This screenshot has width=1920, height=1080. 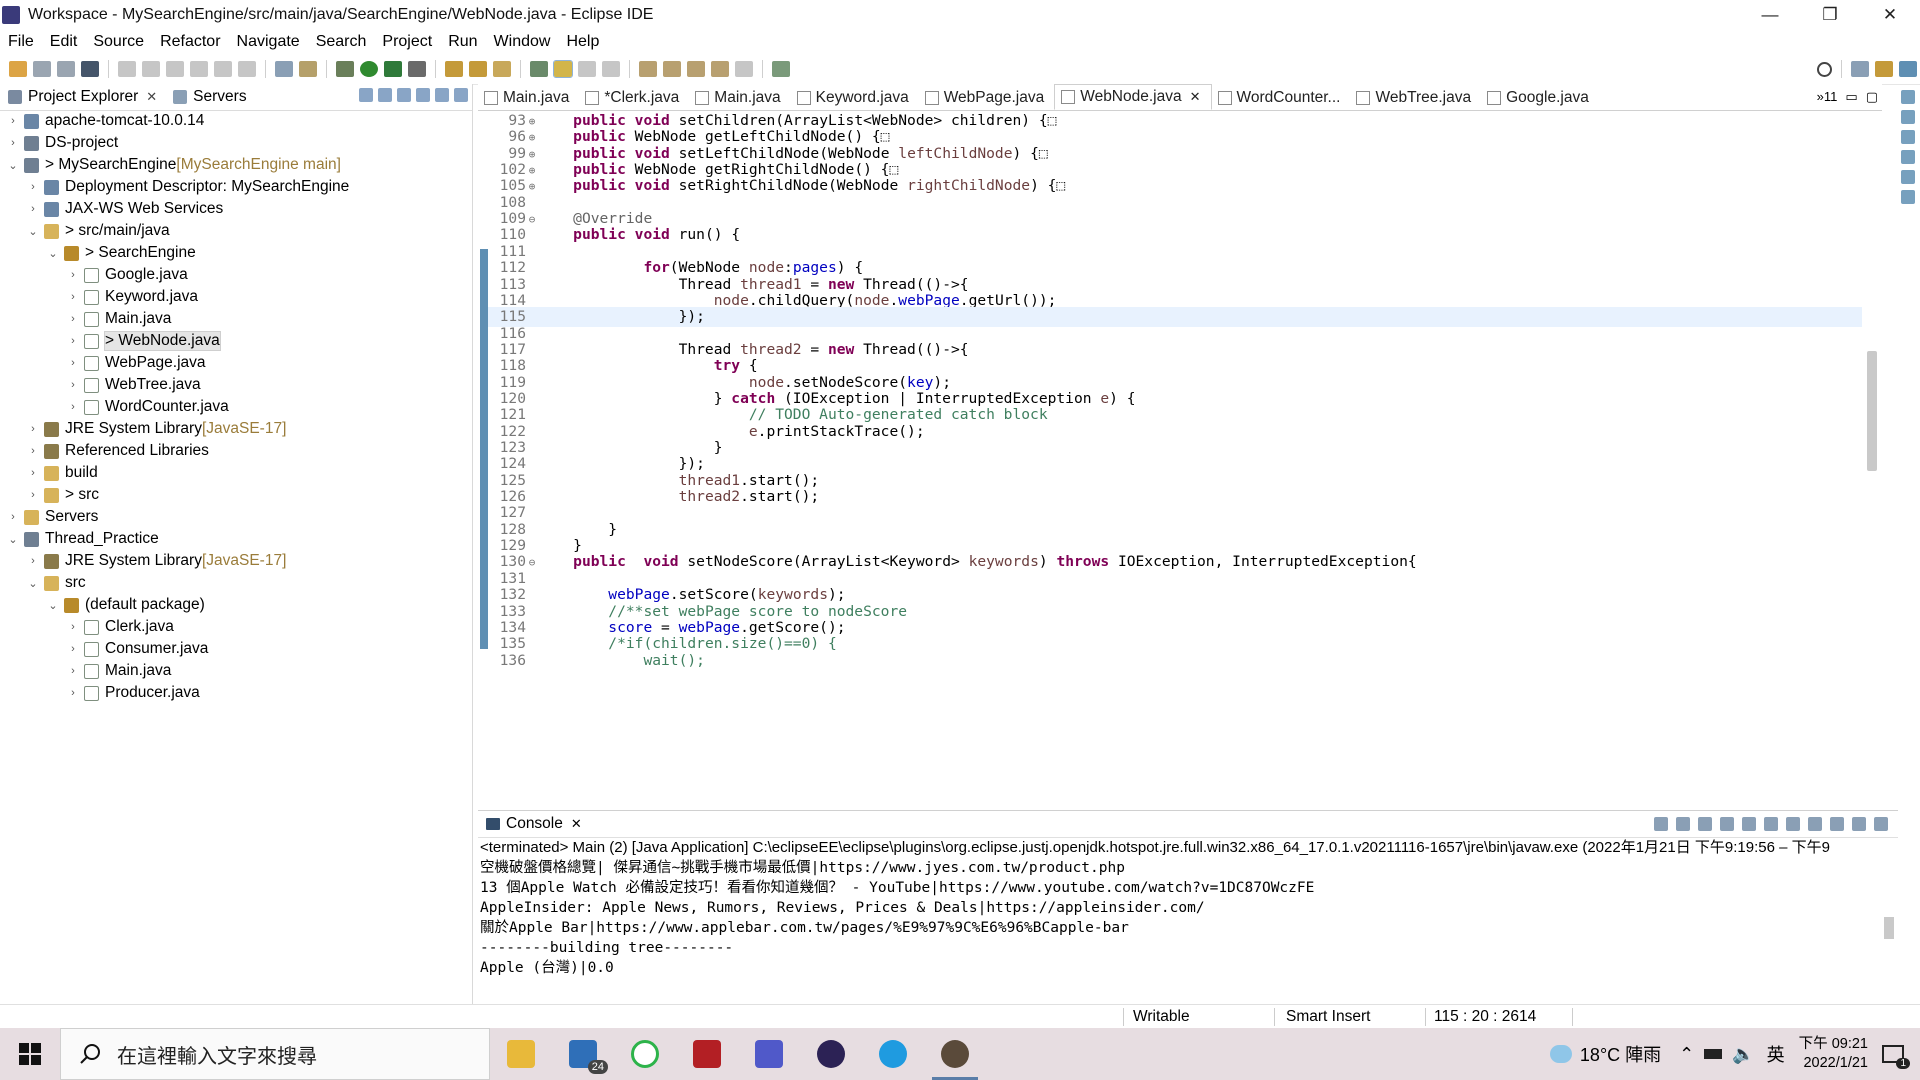 What do you see at coordinates (236, 539) in the screenshot?
I see `tree-item: ⌄ Thread_Practice` at bounding box center [236, 539].